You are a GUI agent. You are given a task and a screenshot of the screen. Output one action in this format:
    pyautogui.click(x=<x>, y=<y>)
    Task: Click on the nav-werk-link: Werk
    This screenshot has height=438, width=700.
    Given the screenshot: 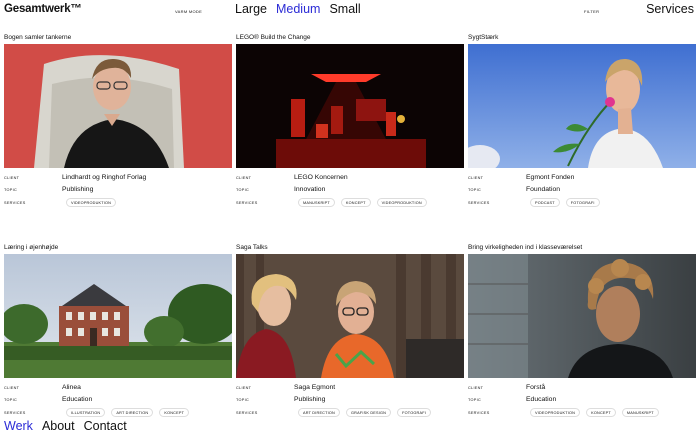 What is the action you would take?
    pyautogui.click(x=18, y=426)
    